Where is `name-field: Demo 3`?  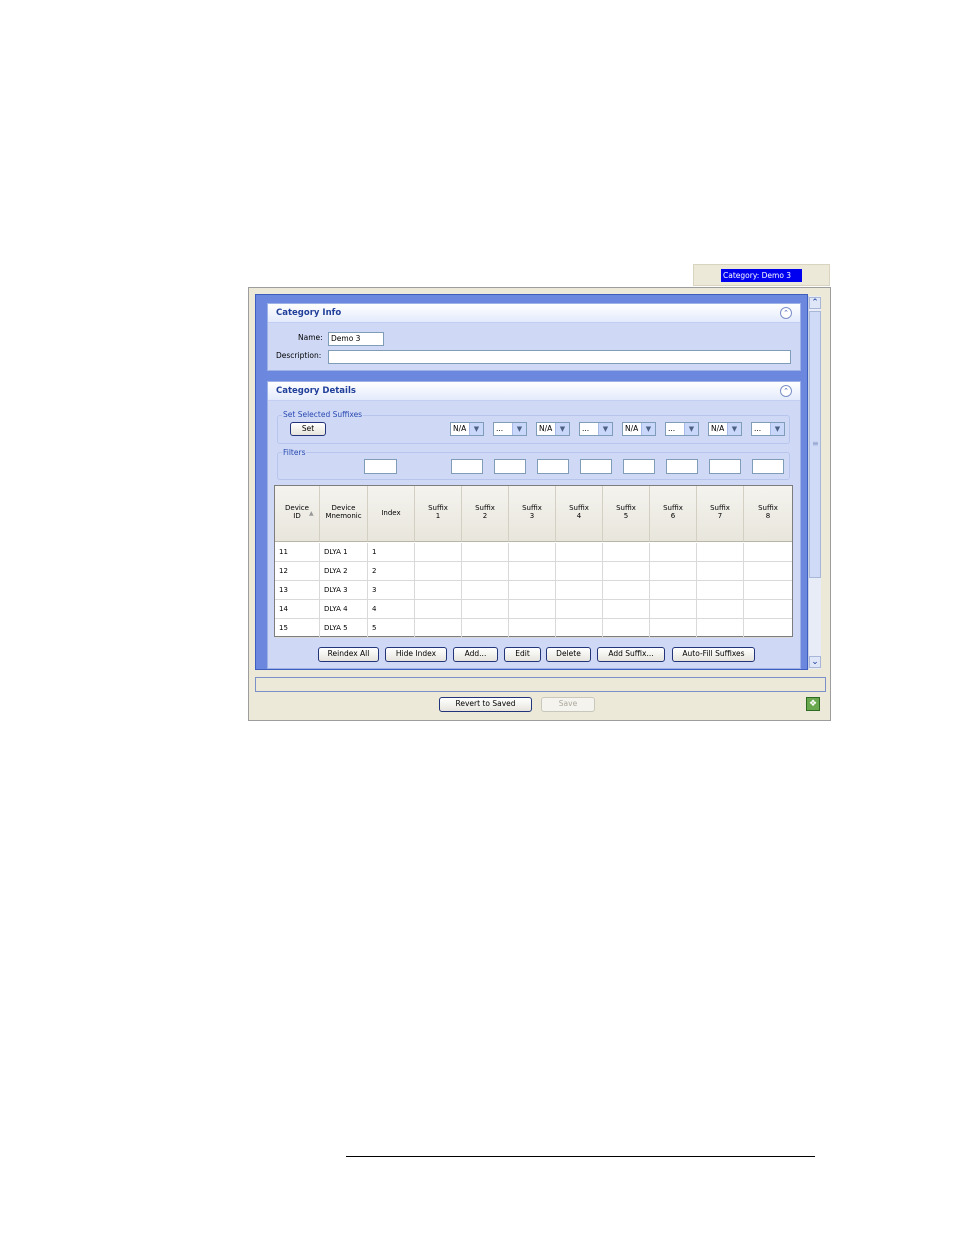
name-field: Demo 3 is located at coordinates (356, 339).